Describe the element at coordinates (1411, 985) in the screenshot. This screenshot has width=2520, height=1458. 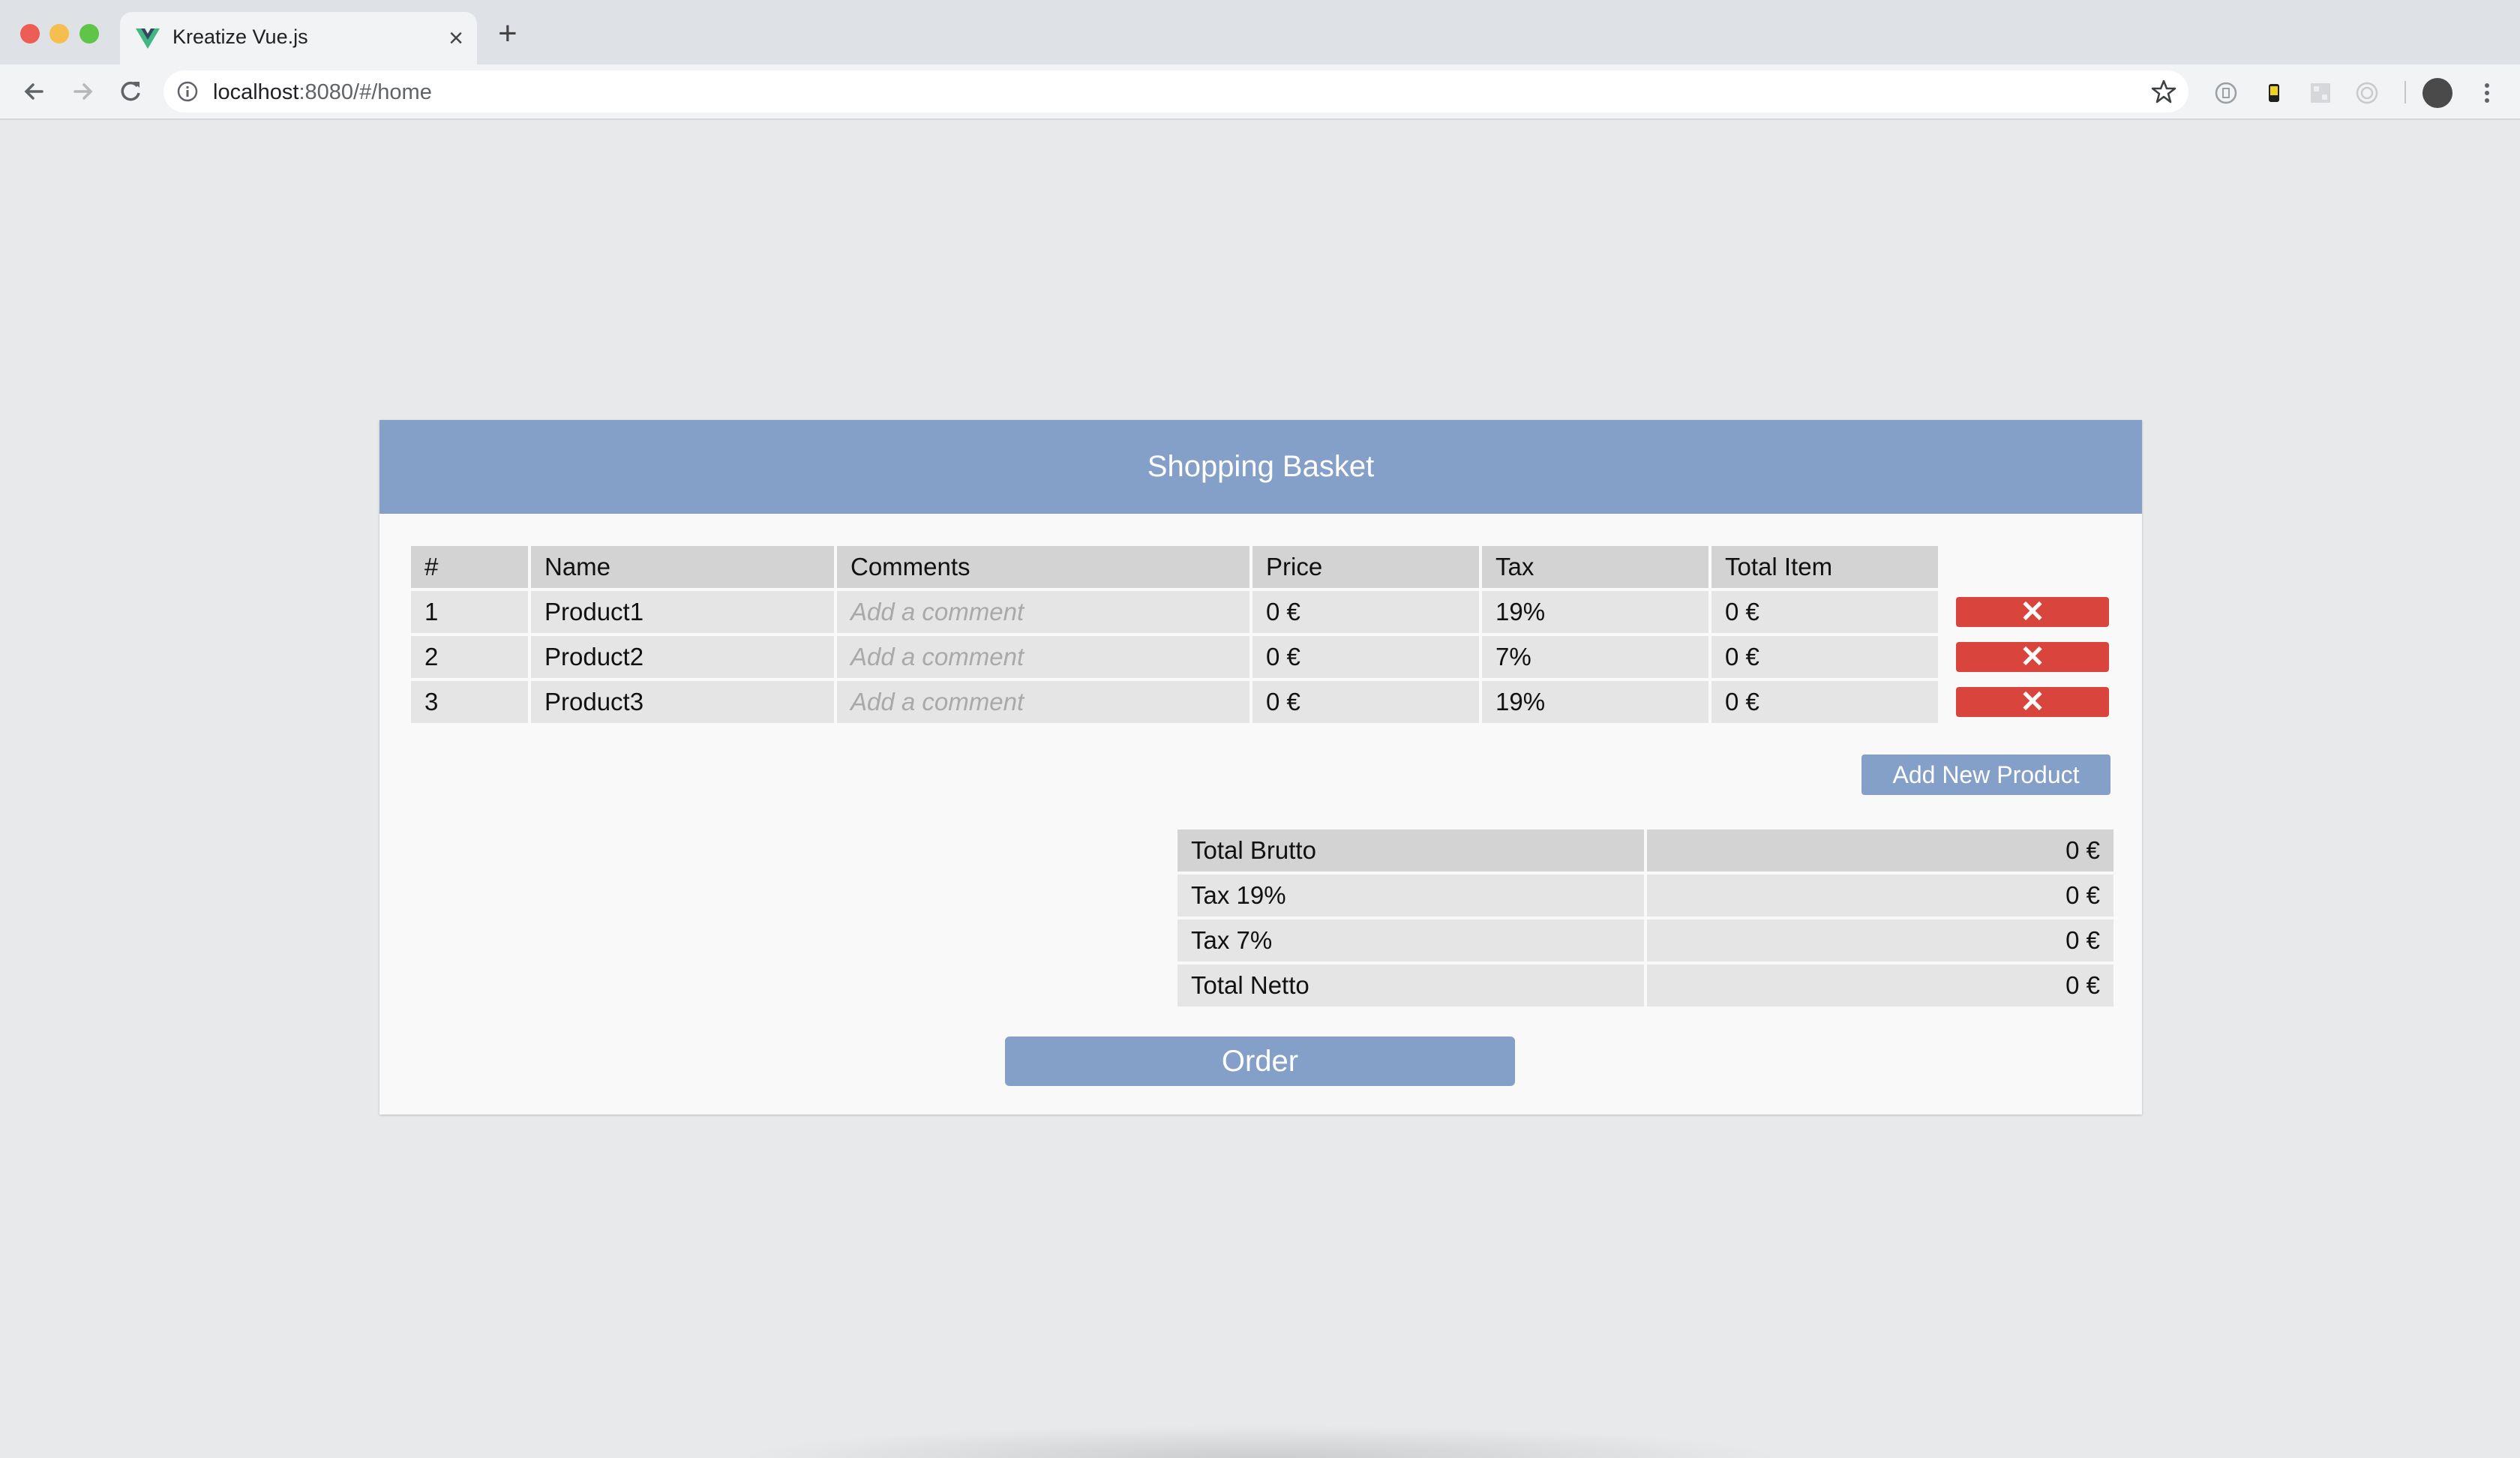
I see `total-netto-label: Total Netto` at that location.